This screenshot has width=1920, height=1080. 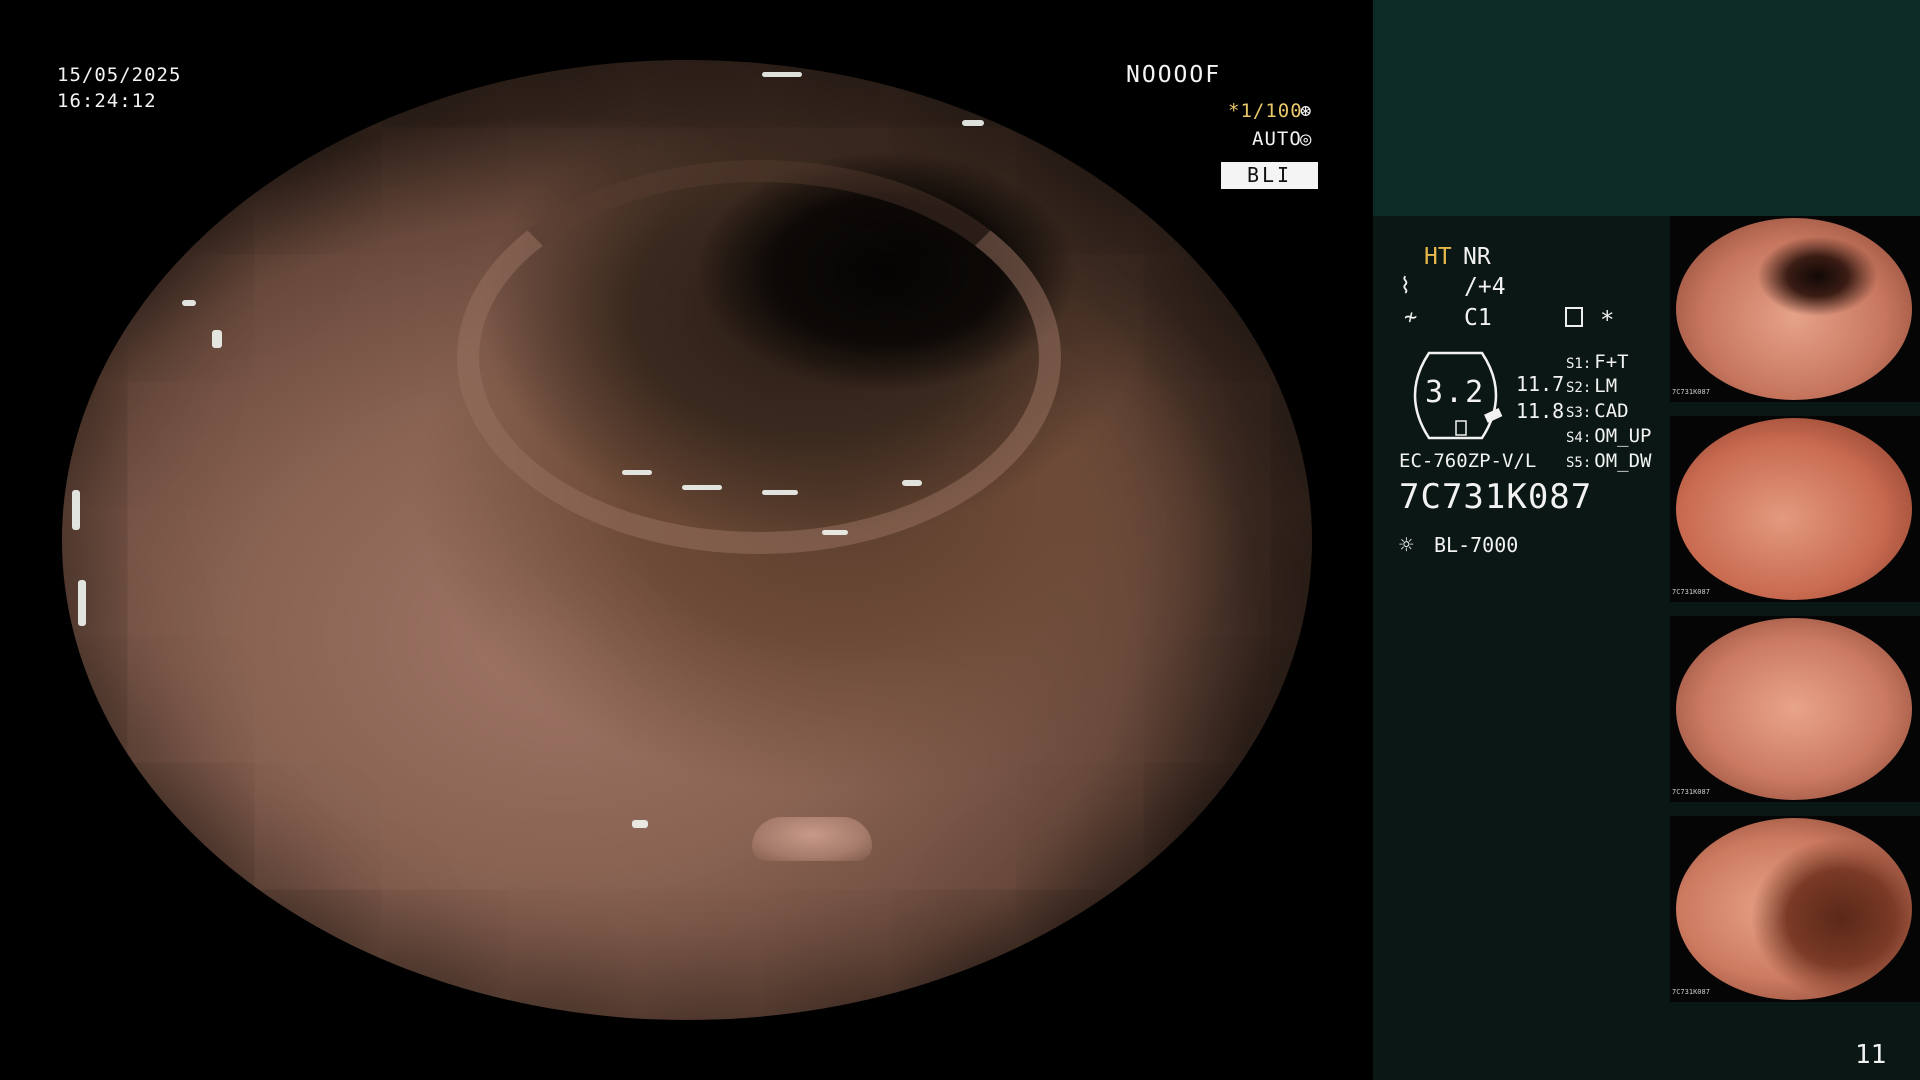 I want to click on switch-value: OM_UP, so click(x=1623, y=436).